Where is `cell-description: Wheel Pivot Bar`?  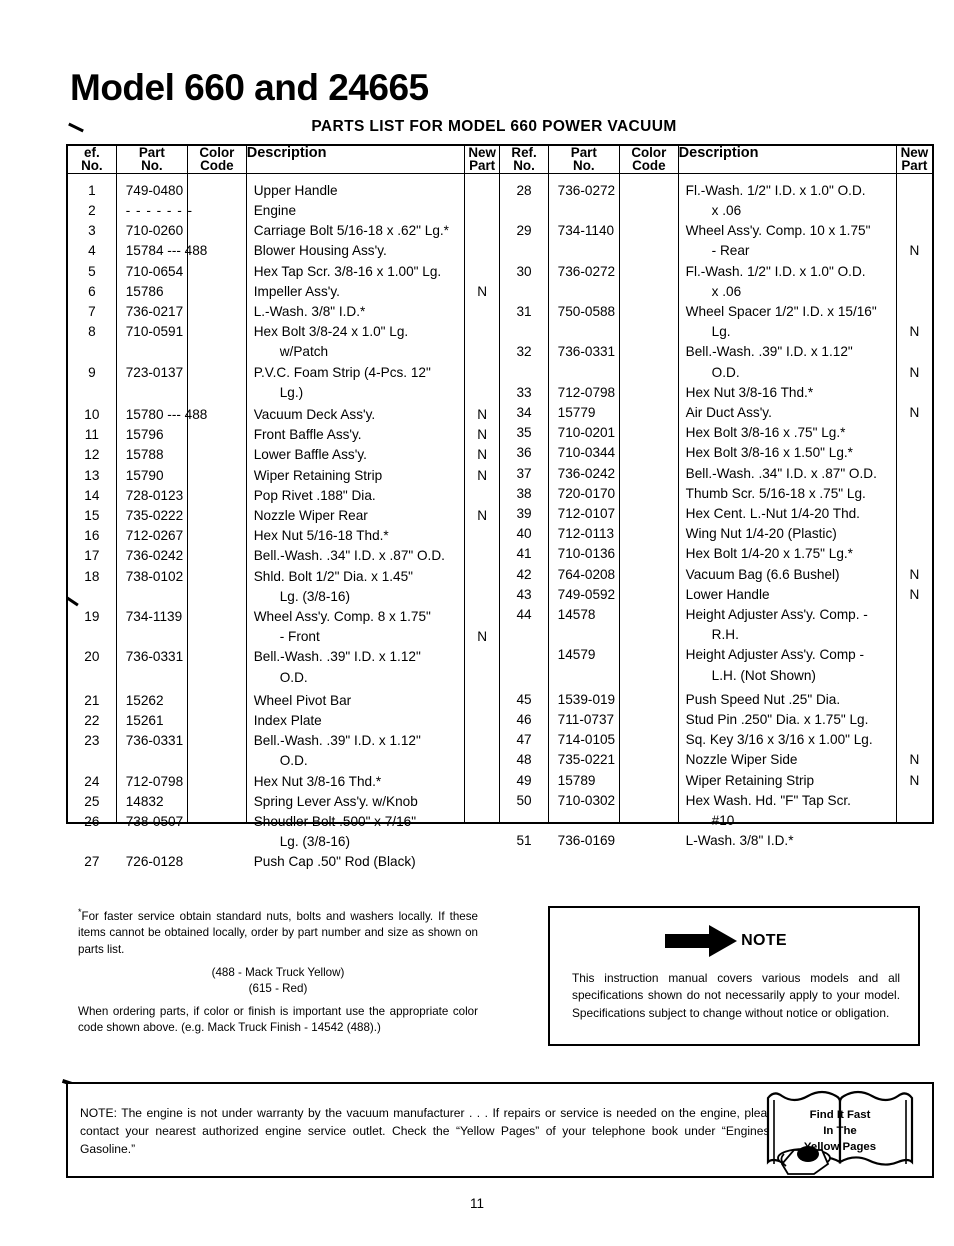 cell-description: Wheel Pivot Bar is located at coordinates (302, 700).